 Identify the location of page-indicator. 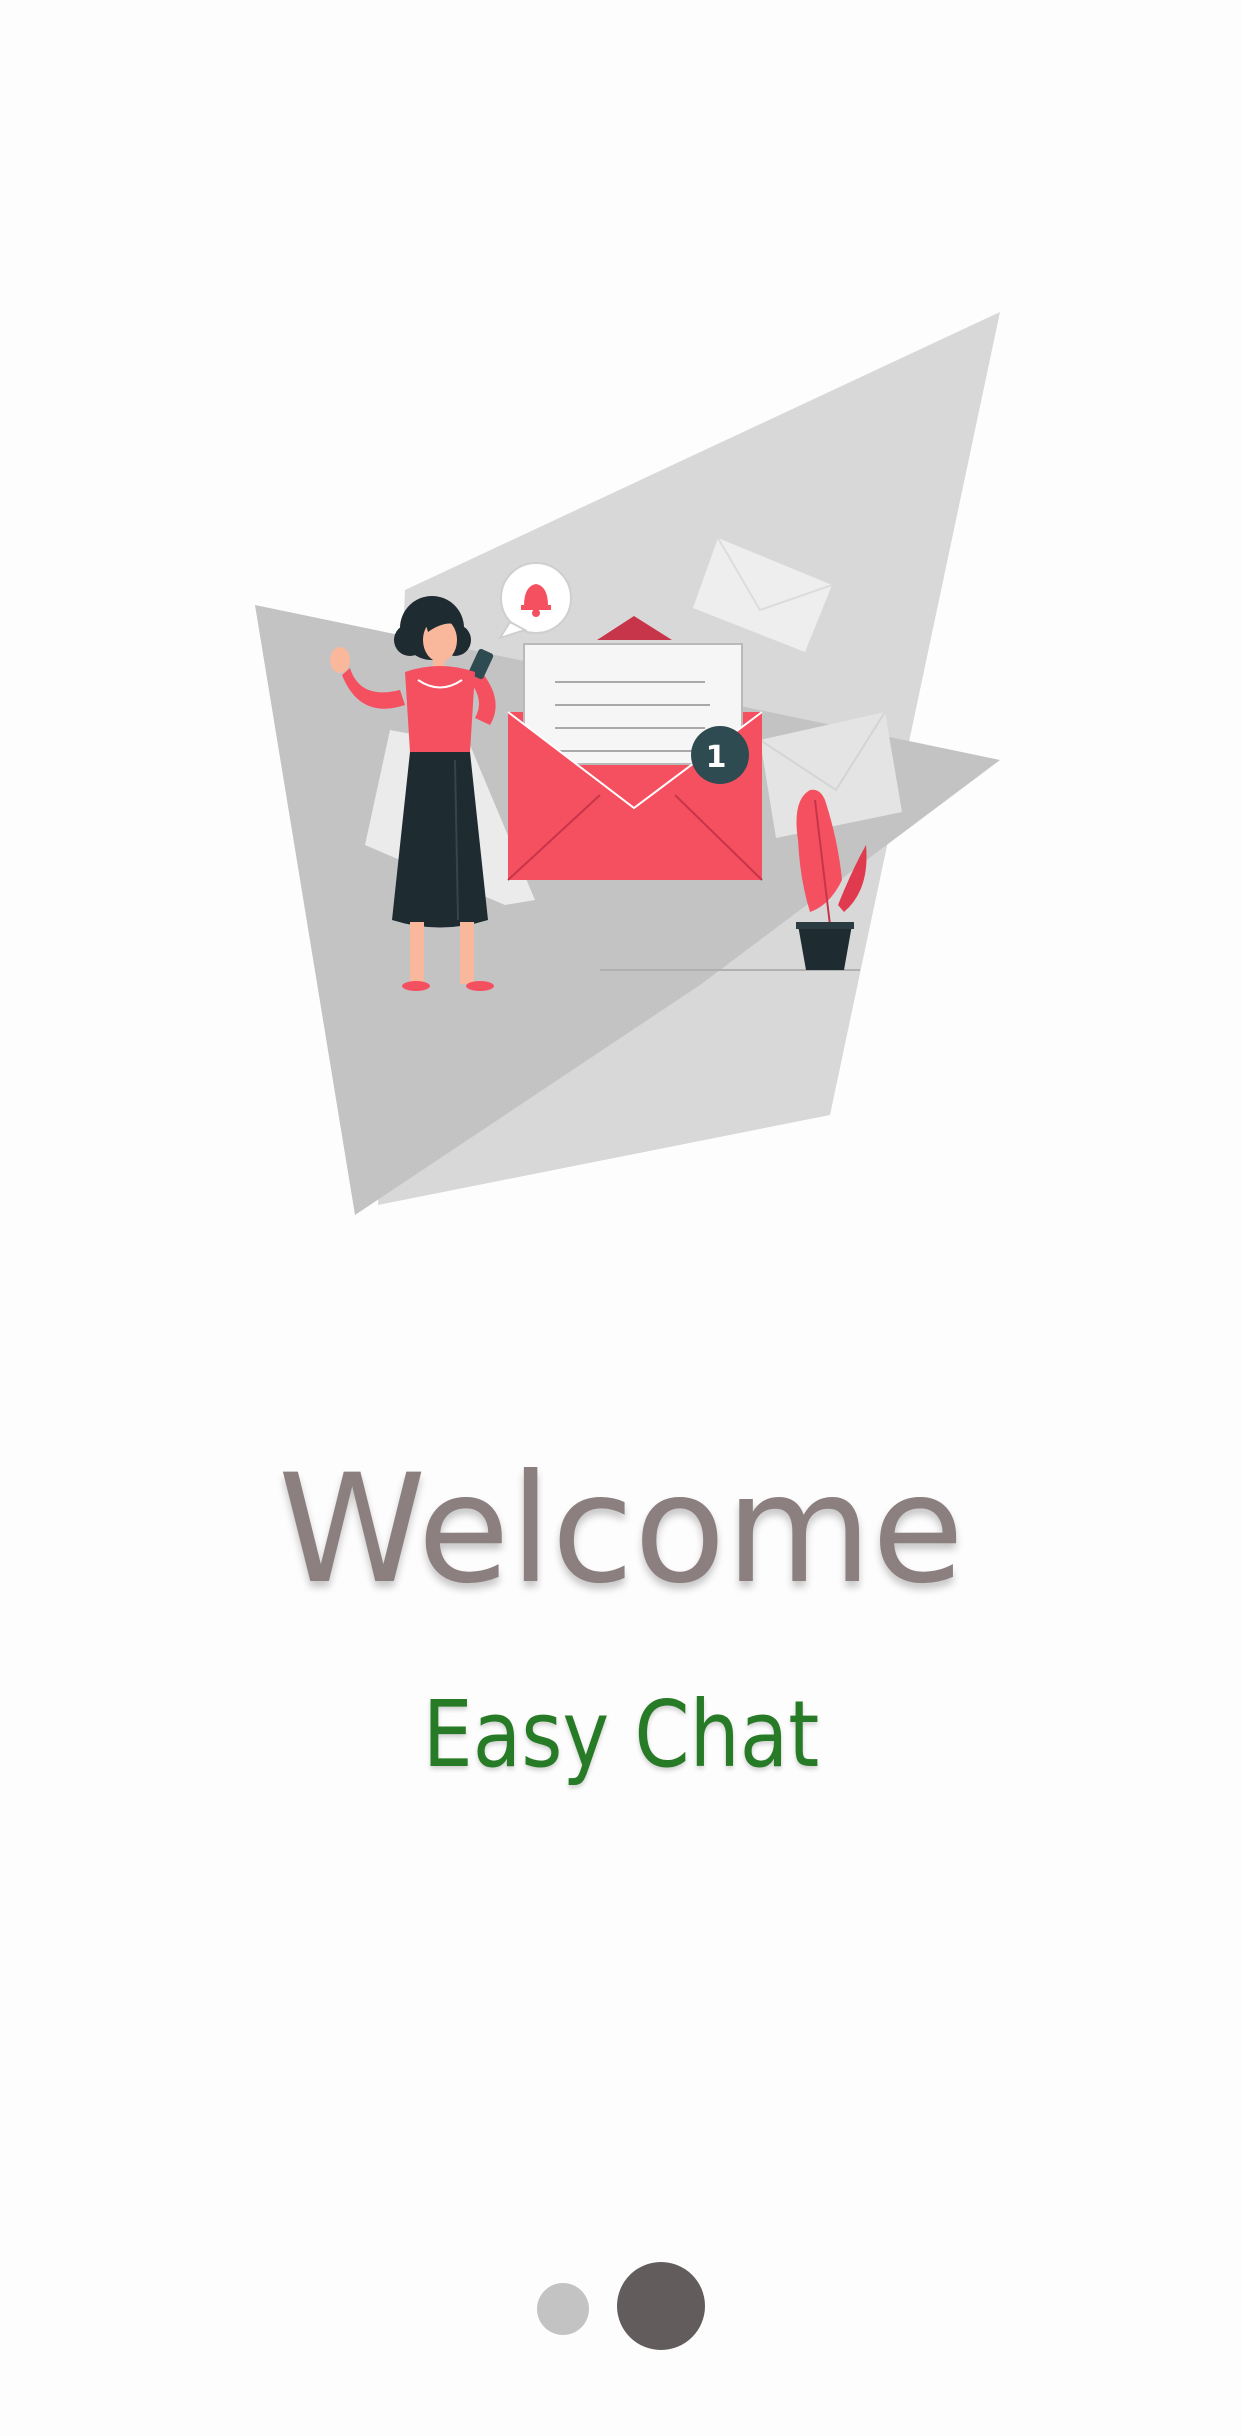
(621, 2307).